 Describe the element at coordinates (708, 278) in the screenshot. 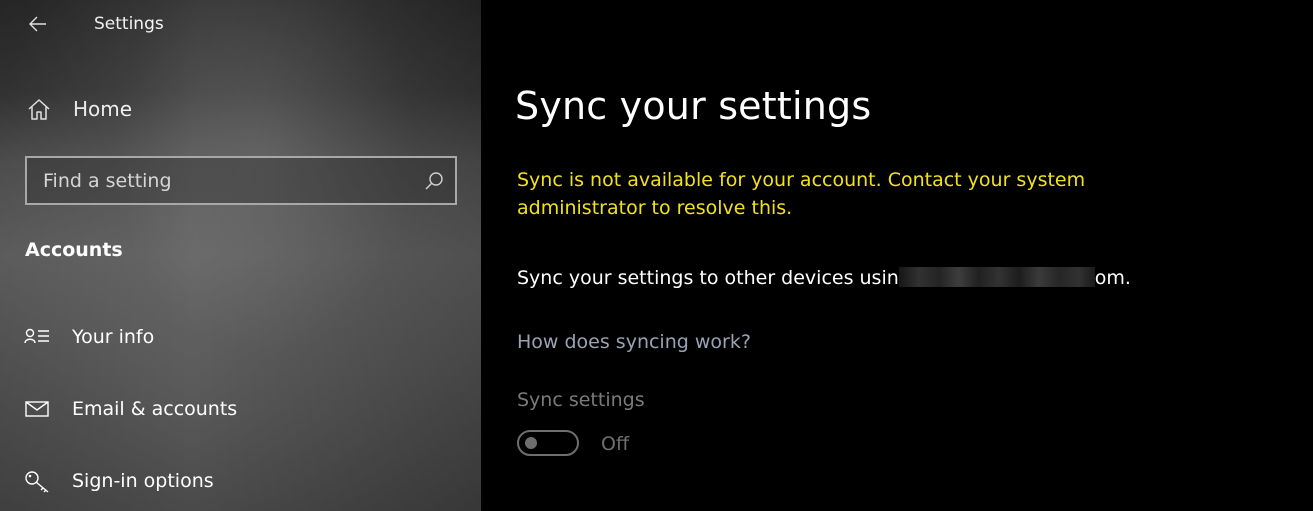

I see `sync-description-prefix: Sync your settings to other devices usin` at that location.